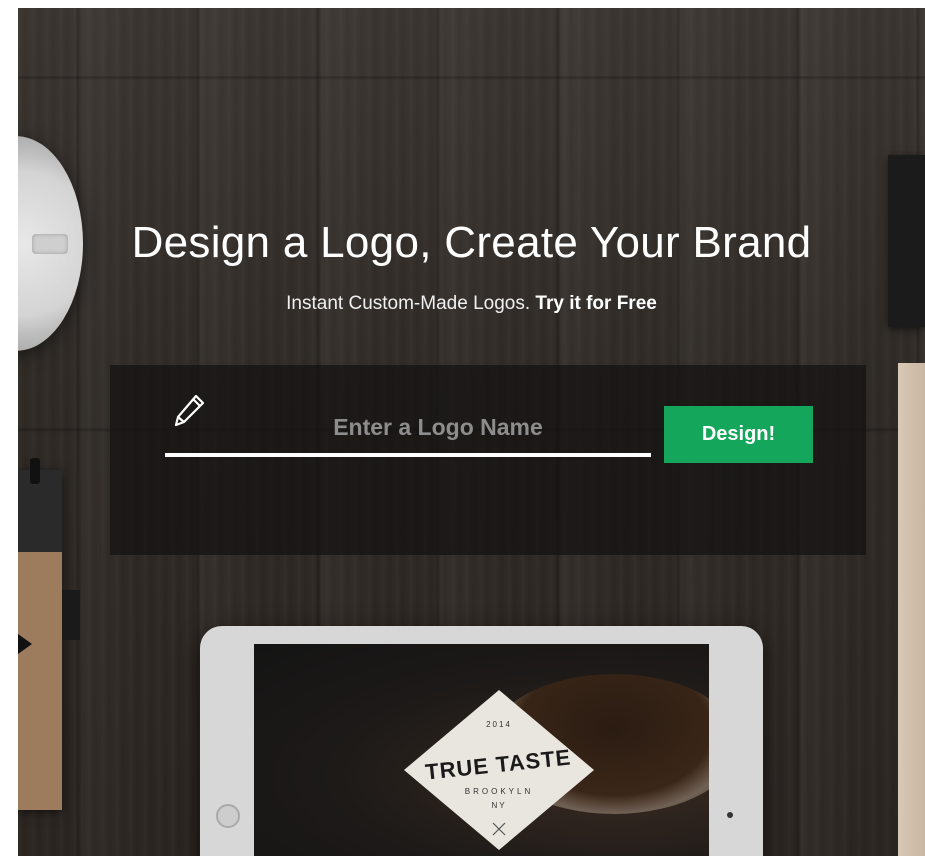  What do you see at coordinates (71, 615) in the screenshot?
I see `journal-strap-image` at bounding box center [71, 615].